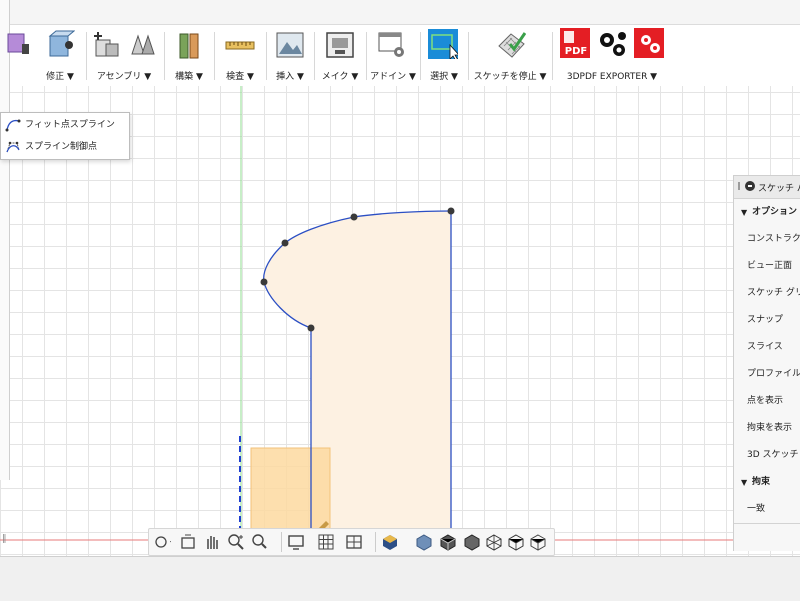 This screenshot has height=601, width=800. Describe the element at coordinates (236, 542) in the screenshot. I see `zoom-icon` at that location.